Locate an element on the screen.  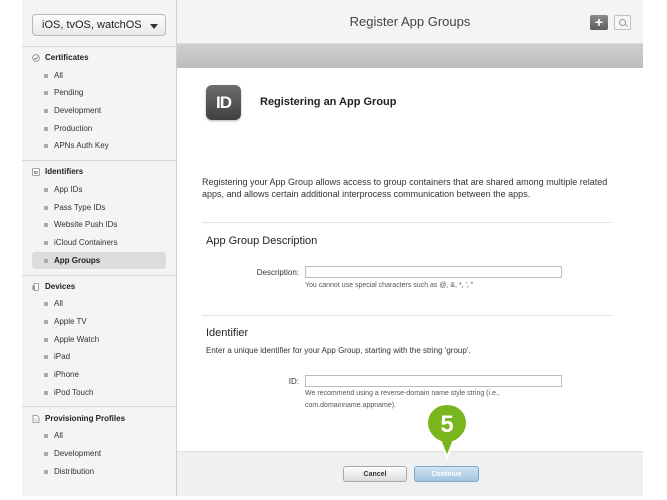
sidebar-item-devices-all: All is located at coordinates (99, 303).